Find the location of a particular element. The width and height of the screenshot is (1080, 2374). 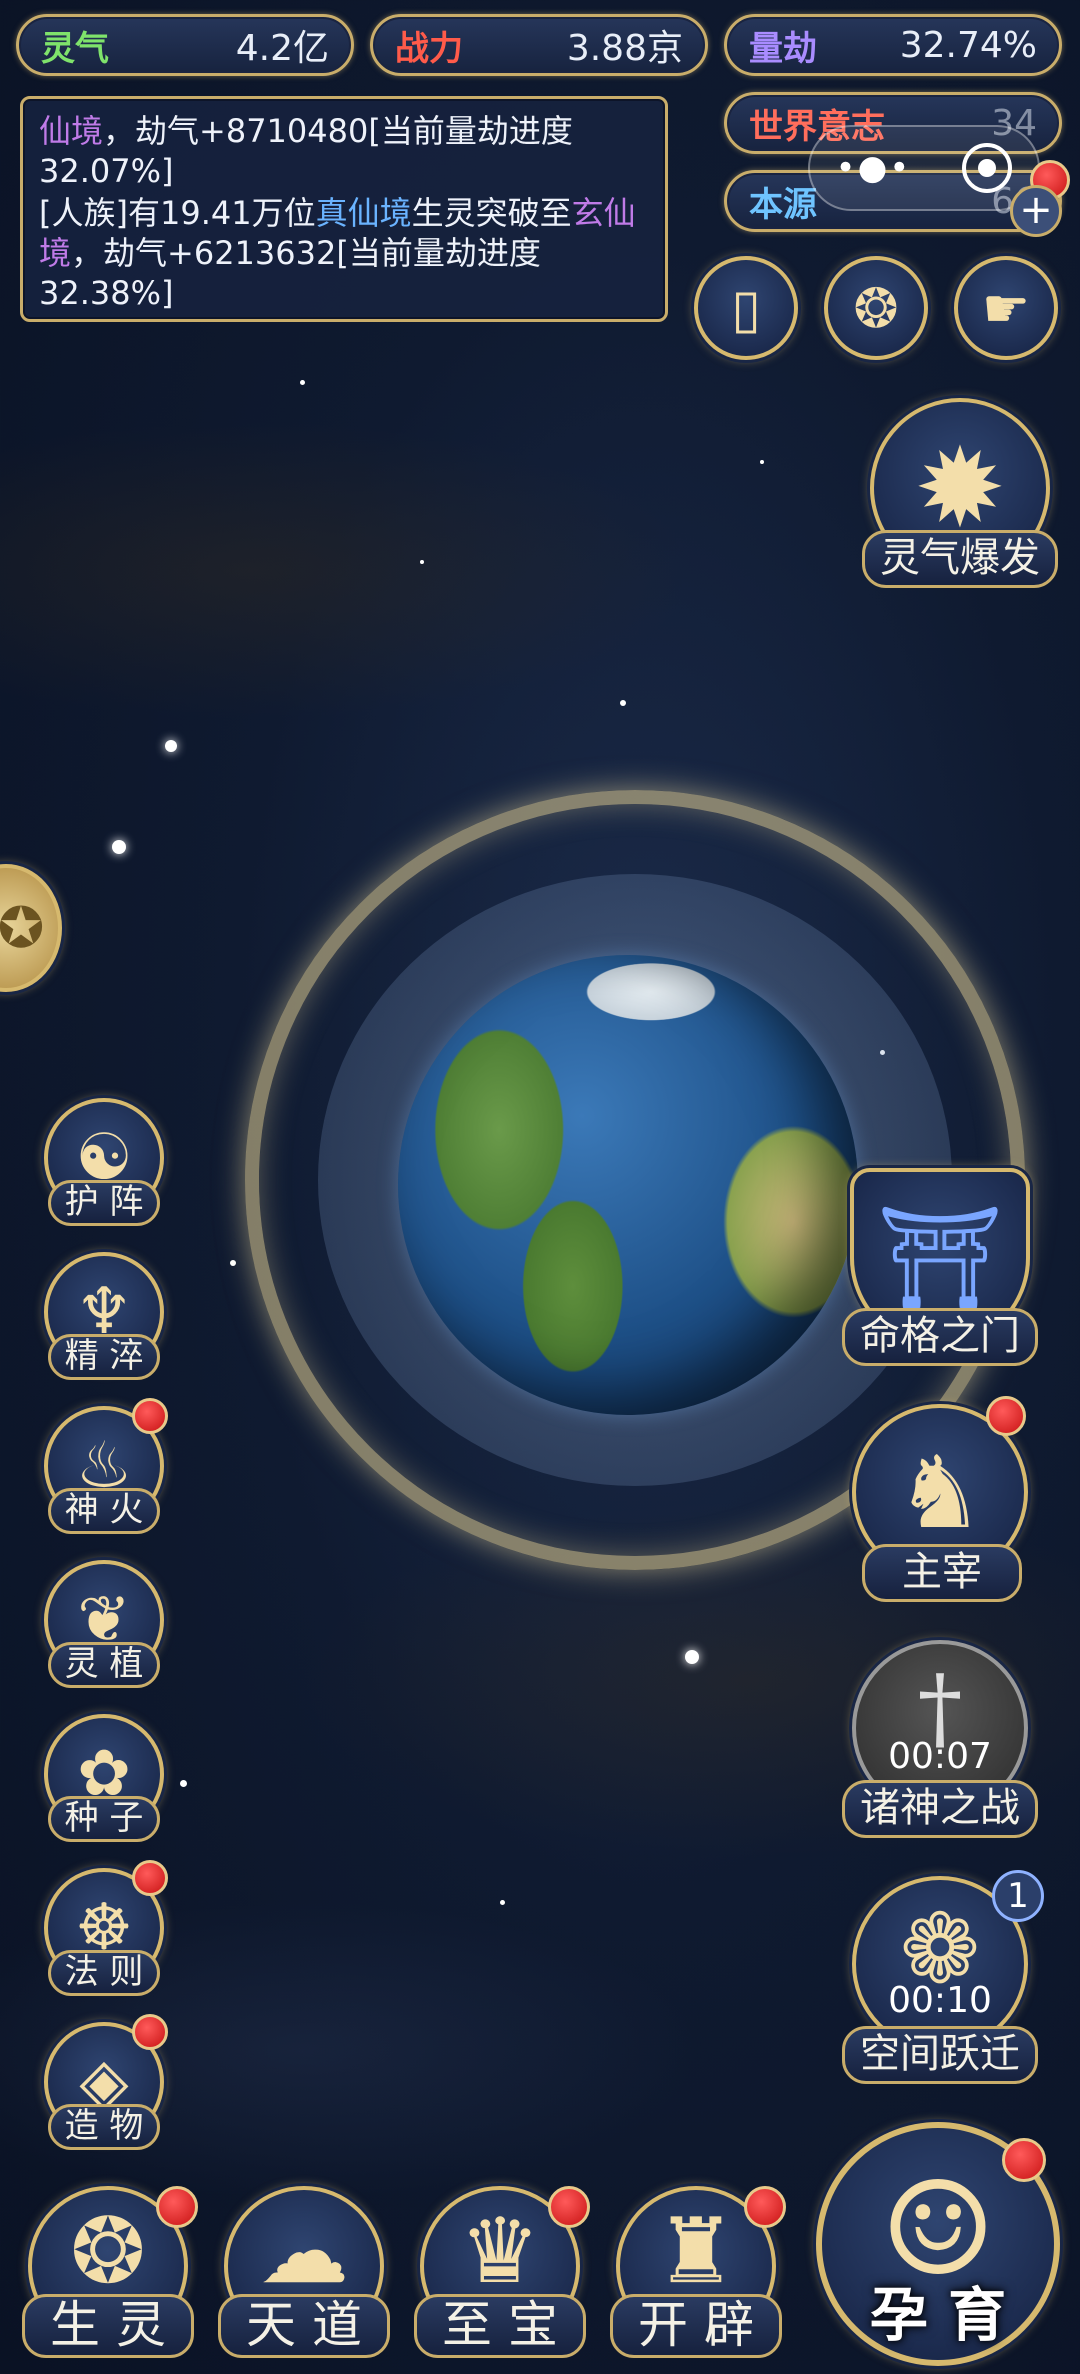

phoenix-icon: ❂ is located at coordinates (108, 2251).